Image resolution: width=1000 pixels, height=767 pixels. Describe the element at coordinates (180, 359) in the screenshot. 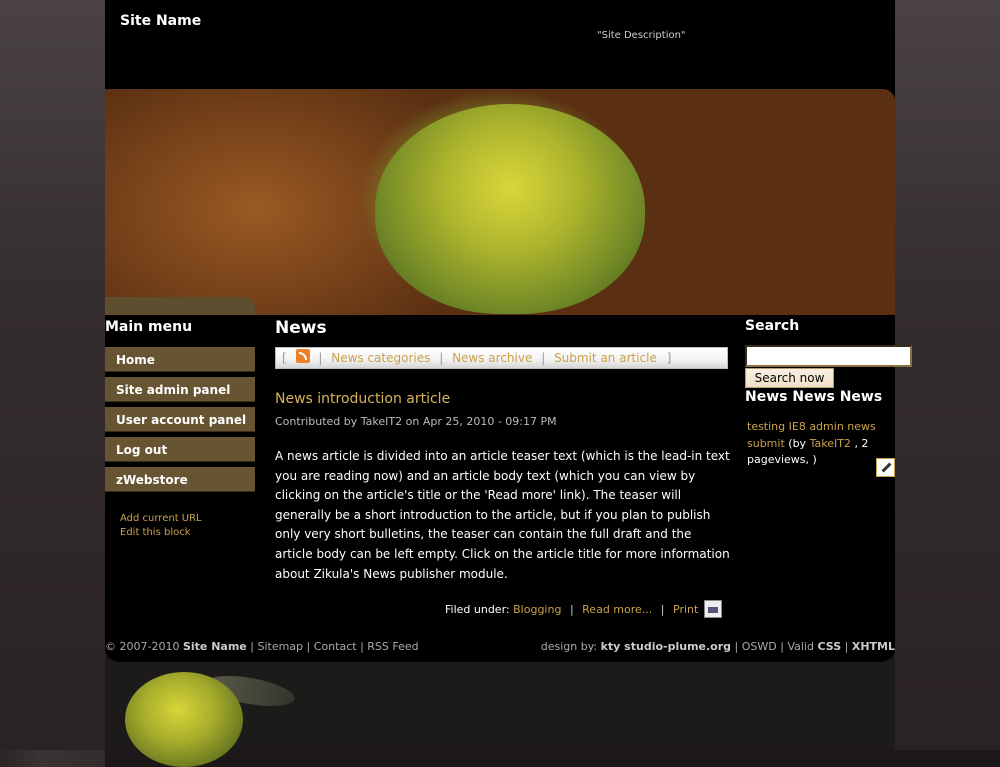

I see `menu-item-home: Home` at that location.